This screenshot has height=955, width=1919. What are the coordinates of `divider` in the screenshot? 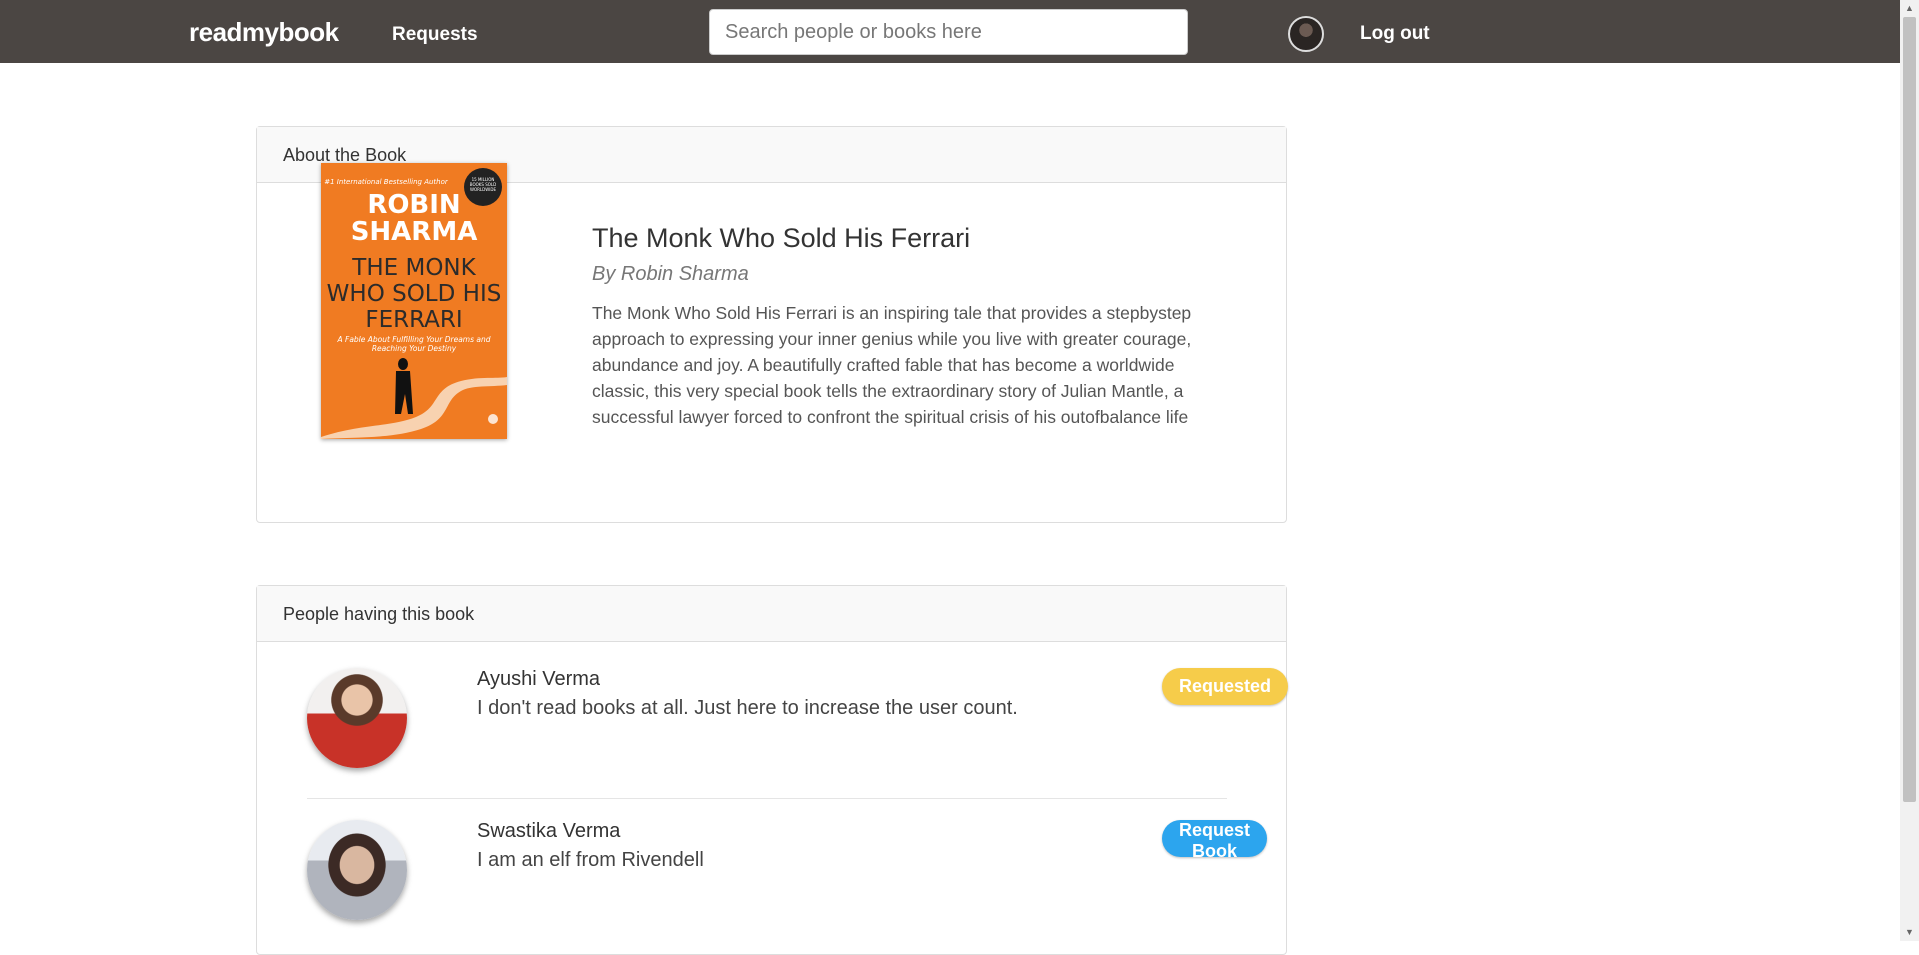 It's located at (767, 798).